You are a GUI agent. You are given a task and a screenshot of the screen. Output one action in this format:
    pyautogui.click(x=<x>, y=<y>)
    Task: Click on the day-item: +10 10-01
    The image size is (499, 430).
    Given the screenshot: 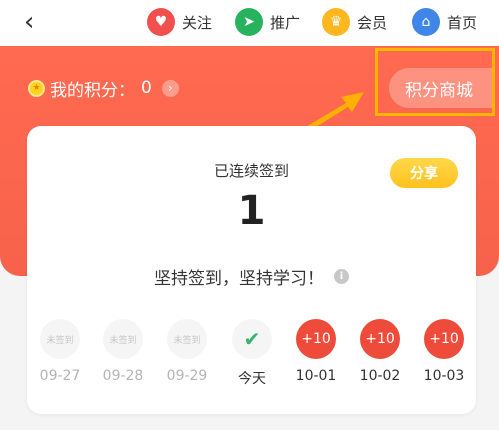 What is the action you would take?
    pyautogui.click(x=316, y=351)
    